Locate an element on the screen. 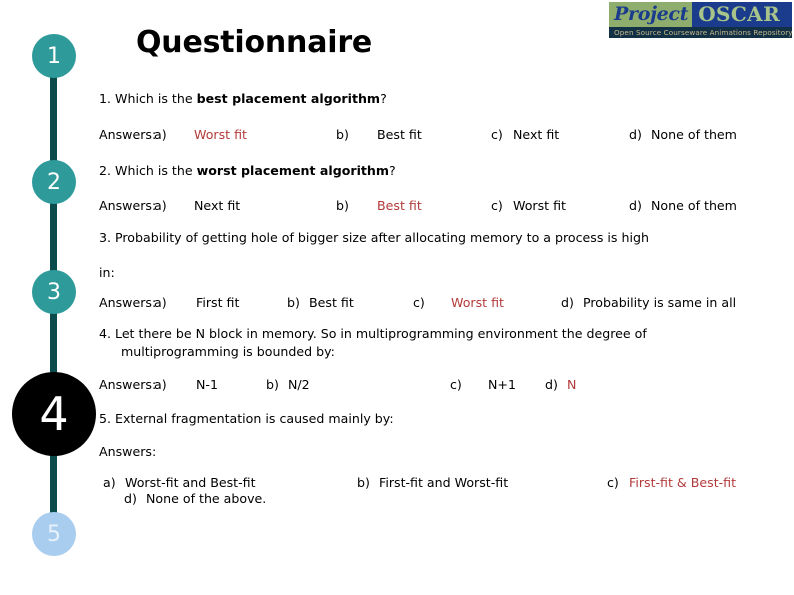  question-3-option-b-text: Best fit is located at coordinates (331, 302).